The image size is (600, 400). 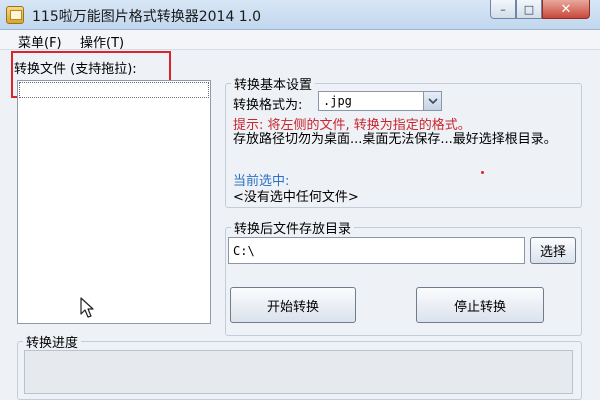 What do you see at coordinates (293, 229) in the screenshot?
I see `output-dir-legend: 转换后文件存放目录` at bounding box center [293, 229].